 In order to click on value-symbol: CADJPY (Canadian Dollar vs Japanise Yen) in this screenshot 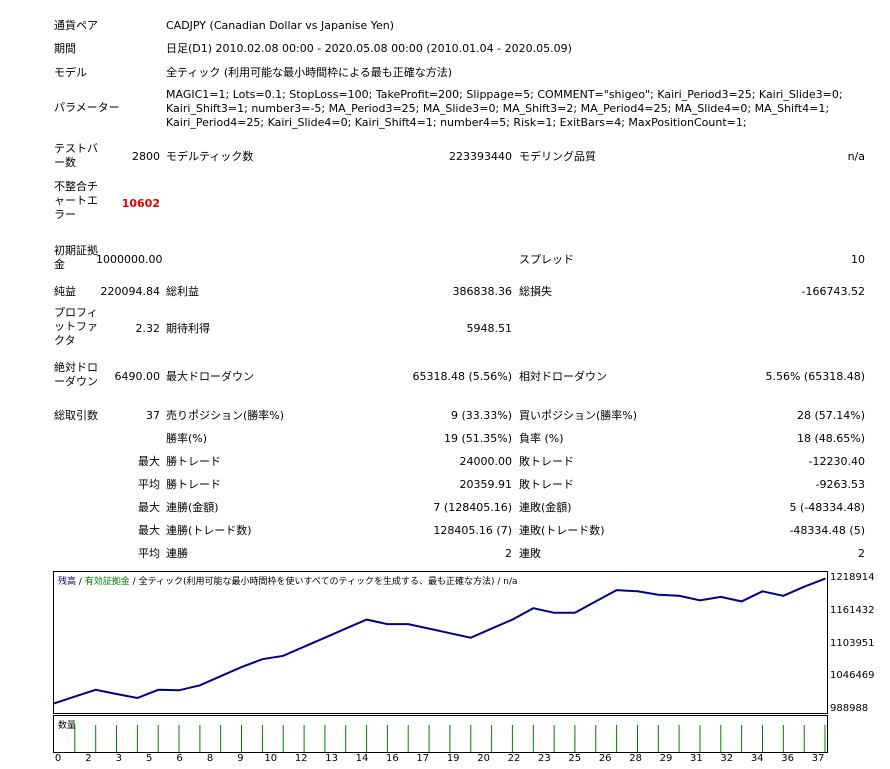, I will do `click(280, 25)`.